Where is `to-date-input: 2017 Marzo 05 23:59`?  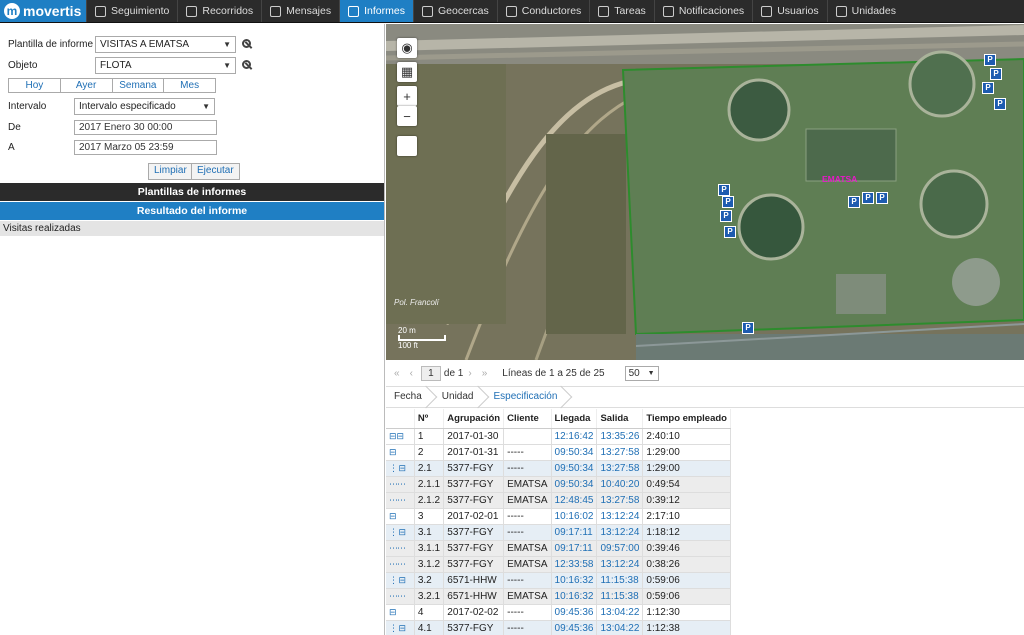 to-date-input: 2017 Marzo 05 23:59 is located at coordinates (145, 147).